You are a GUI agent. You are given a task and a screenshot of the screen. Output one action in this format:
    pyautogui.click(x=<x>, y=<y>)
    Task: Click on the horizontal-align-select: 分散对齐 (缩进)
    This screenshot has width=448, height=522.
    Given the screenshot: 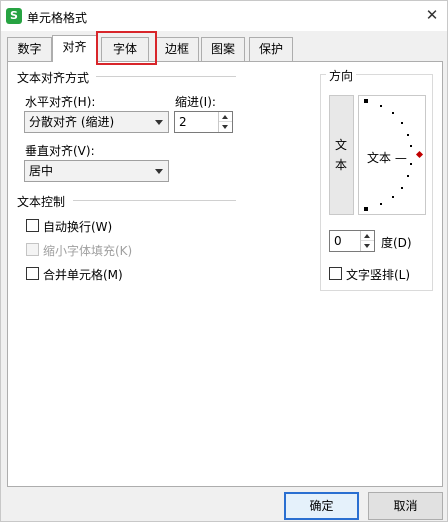 What is the action you would take?
    pyautogui.click(x=96, y=122)
    